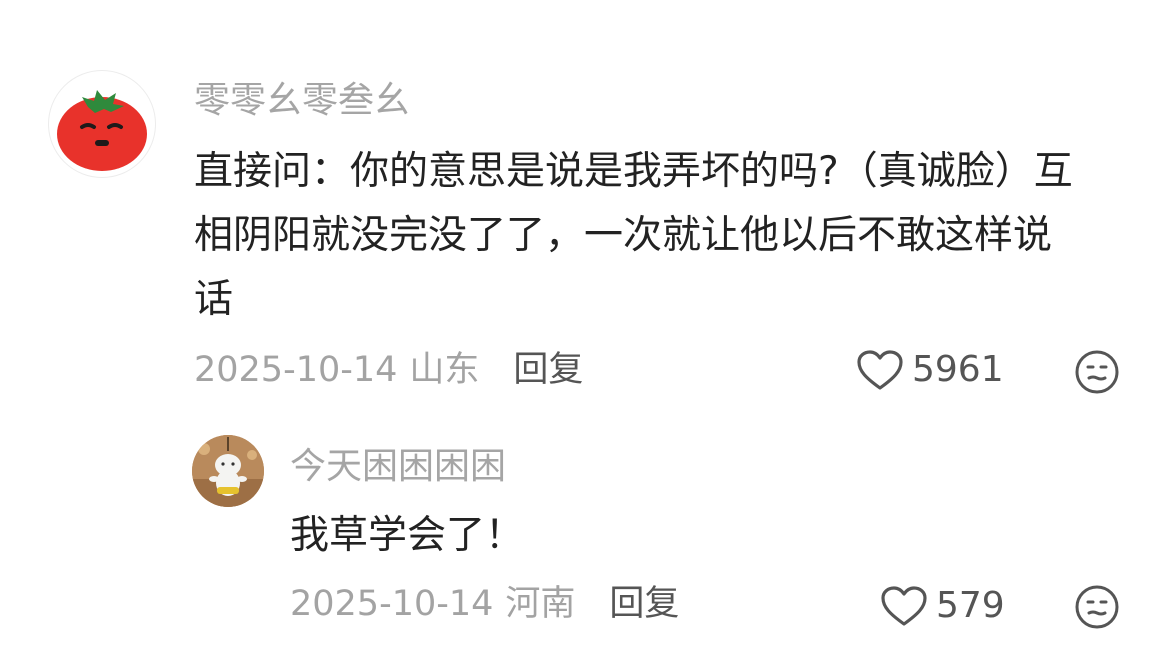  I want to click on comment-location: 河南, so click(540, 604).